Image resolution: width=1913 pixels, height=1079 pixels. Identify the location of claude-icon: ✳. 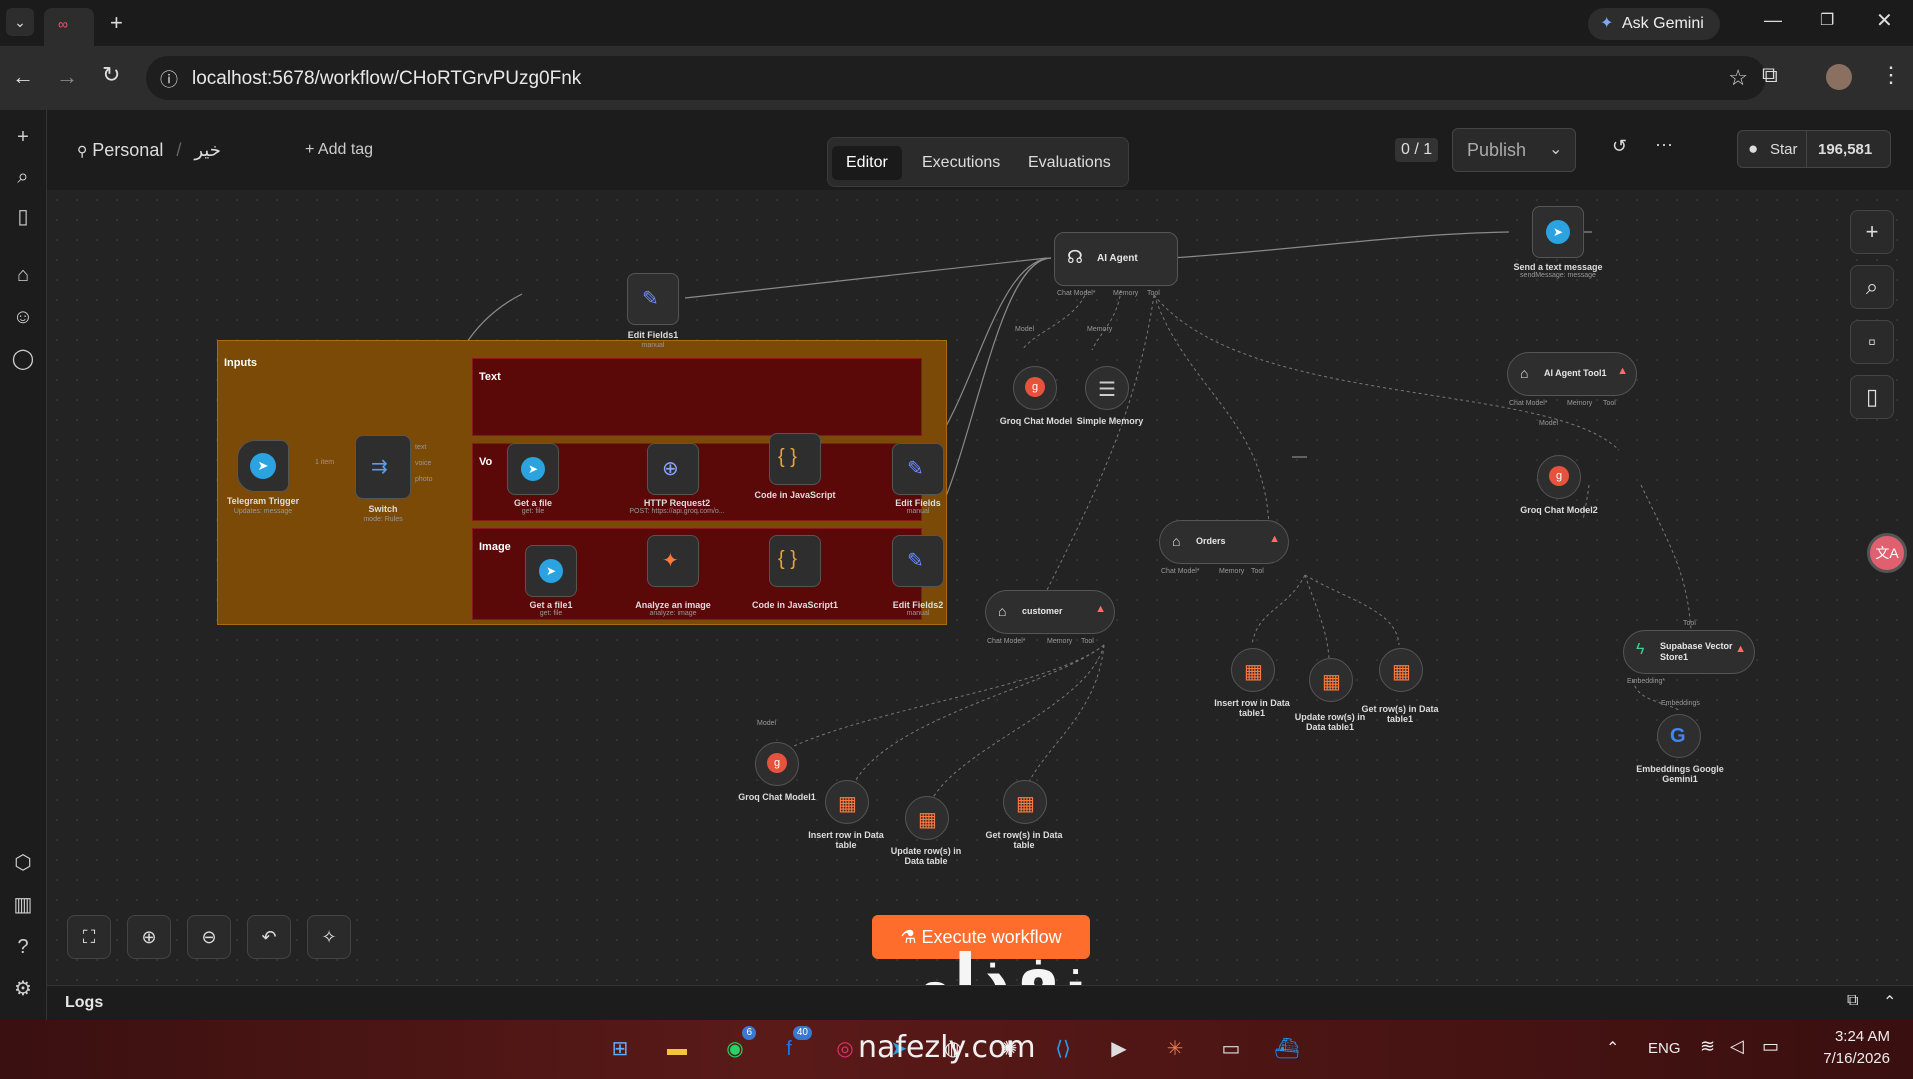
(1175, 1049).